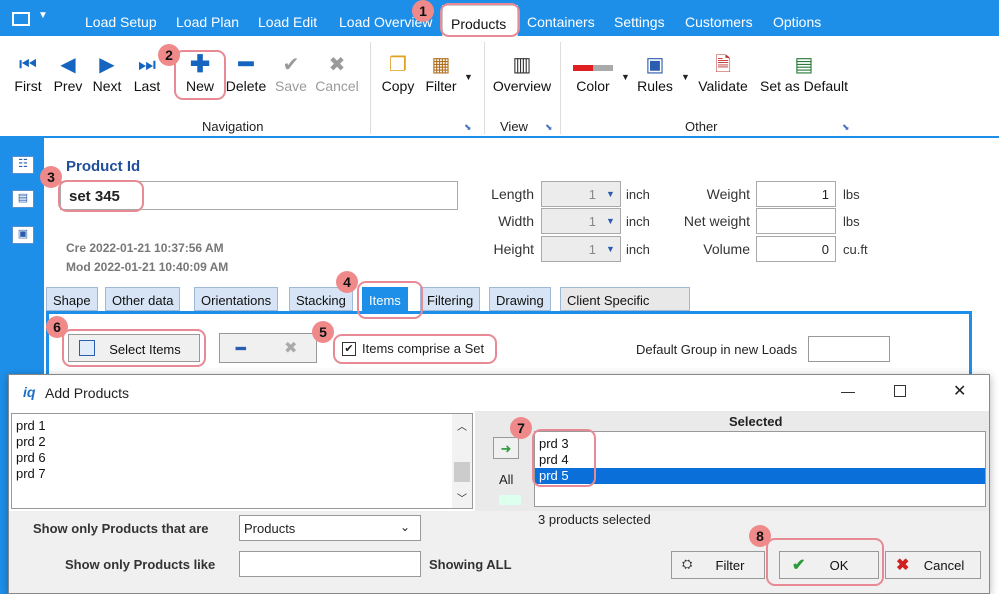 The height and width of the screenshot is (594, 999). What do you see at coordinates (236, 299) in the screenshot?
I see `tab-orientations: Orientations` at bounding box center [236, 299].